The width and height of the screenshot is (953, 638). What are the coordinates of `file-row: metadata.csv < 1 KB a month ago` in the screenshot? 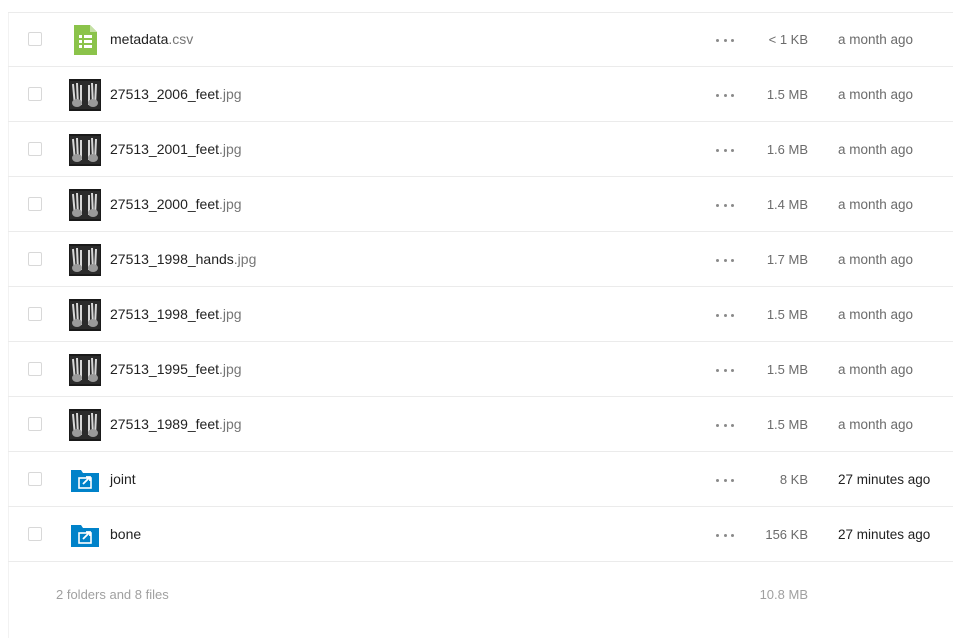 It's located at (480, 39).